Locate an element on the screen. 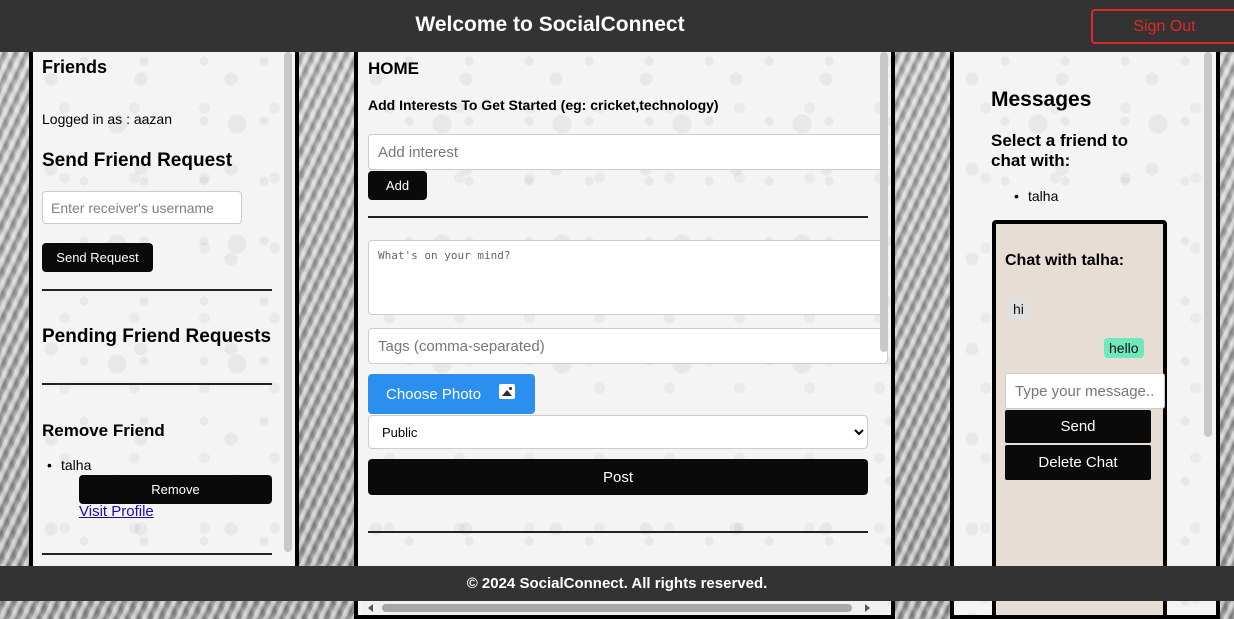 This screenshot has width=1234, height=619. top-bar: Welcome to SocialConnect Sign Out is located at coordinates (617, 26).